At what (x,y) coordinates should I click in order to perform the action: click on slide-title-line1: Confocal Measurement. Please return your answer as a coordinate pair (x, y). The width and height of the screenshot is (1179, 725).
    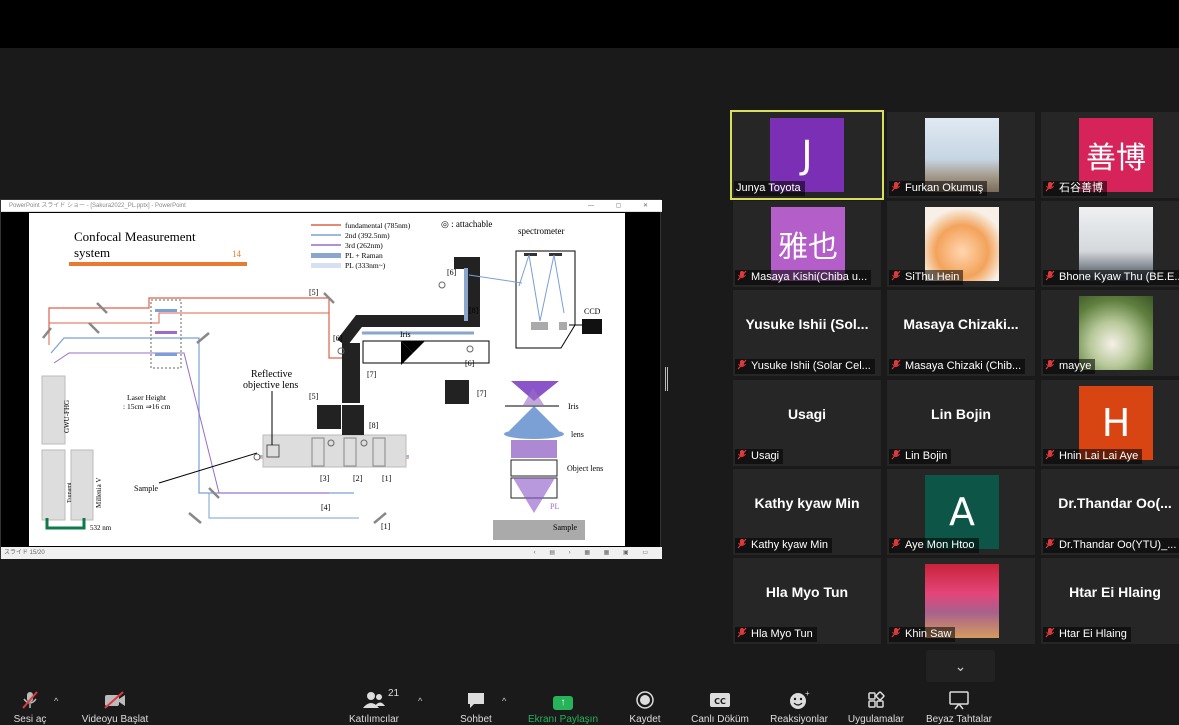
    Looking at the image, I should click on (135, 236).